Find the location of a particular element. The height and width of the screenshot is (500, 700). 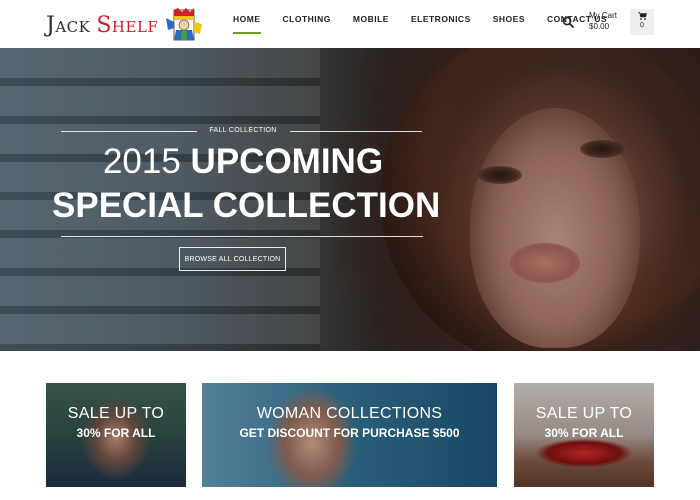

hero-divider-top-left is located at coordinates (129, 131).